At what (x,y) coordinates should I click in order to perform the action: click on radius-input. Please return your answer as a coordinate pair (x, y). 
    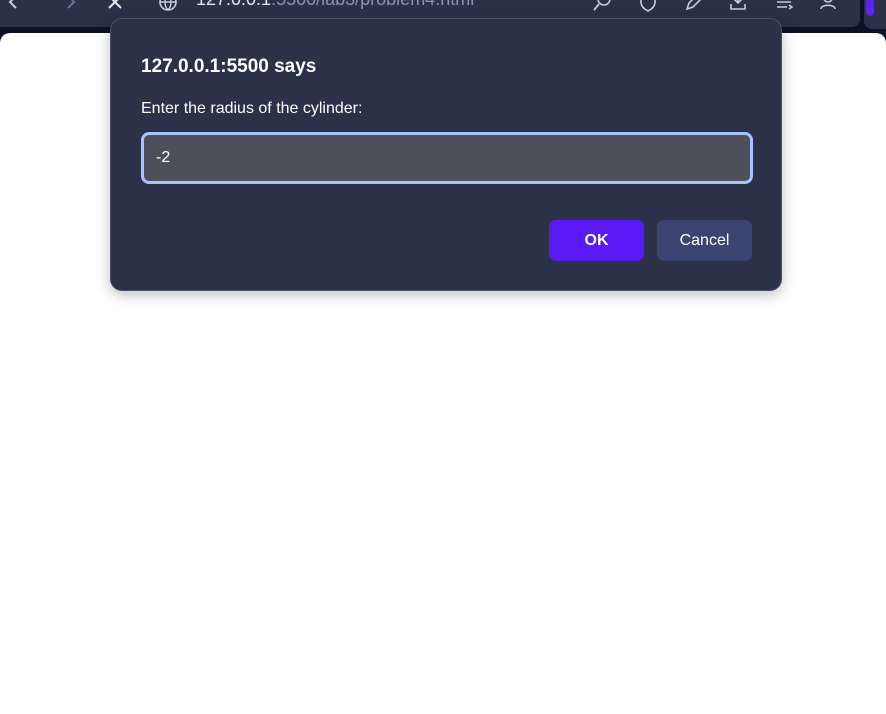
    Looking at the image, I should click on (447, 158).